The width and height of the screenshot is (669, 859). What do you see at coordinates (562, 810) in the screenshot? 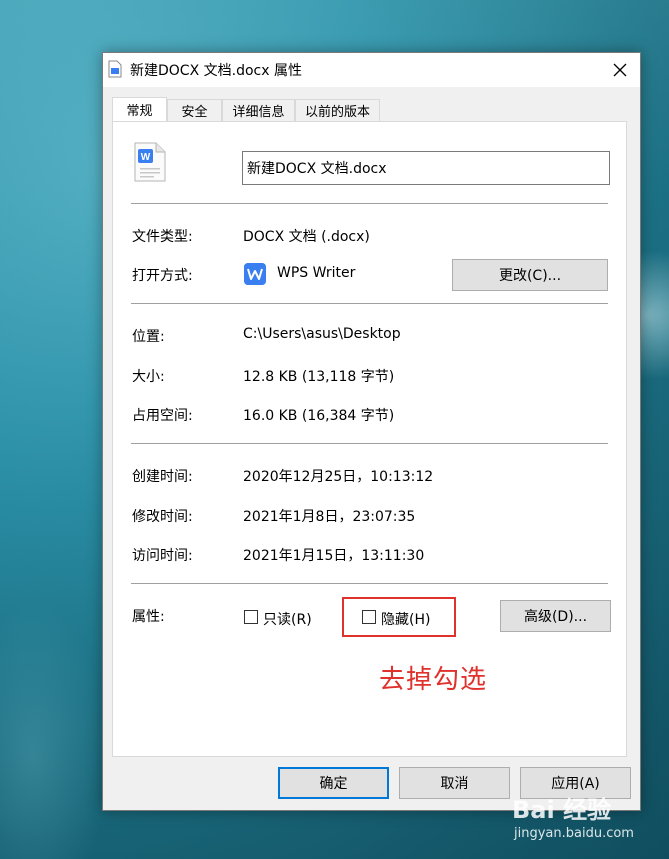
I see `watermark-logo: Bai 经验` at bounding box center [562, 810].